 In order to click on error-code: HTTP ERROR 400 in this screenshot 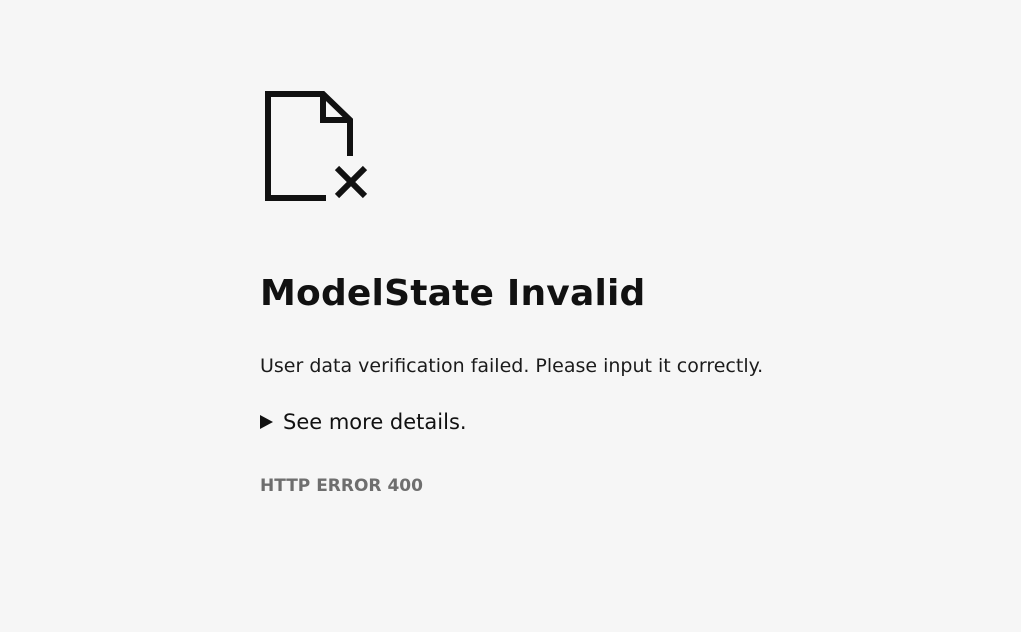, I will do `click(341, 486)`.